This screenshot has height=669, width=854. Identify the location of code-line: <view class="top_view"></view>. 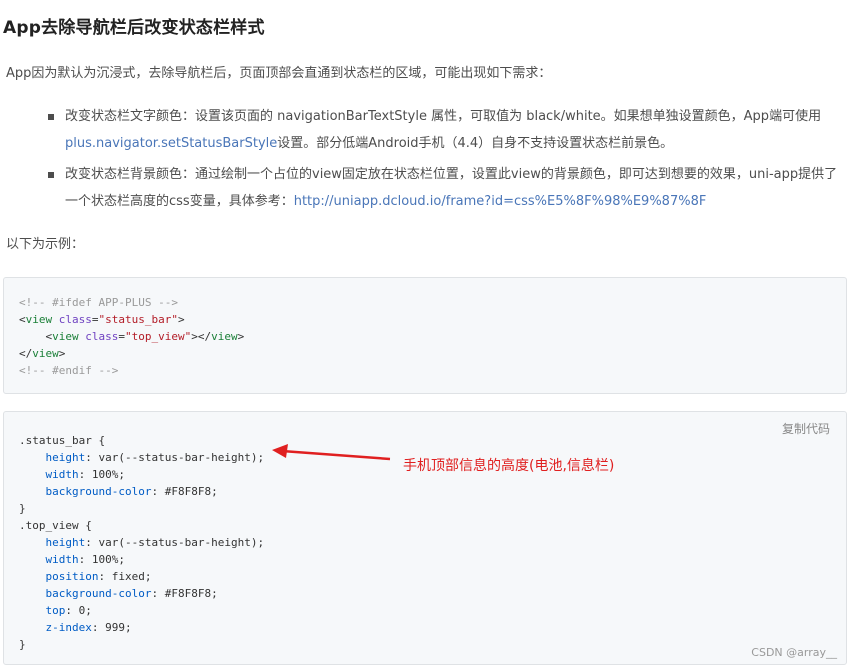
(132, 336).